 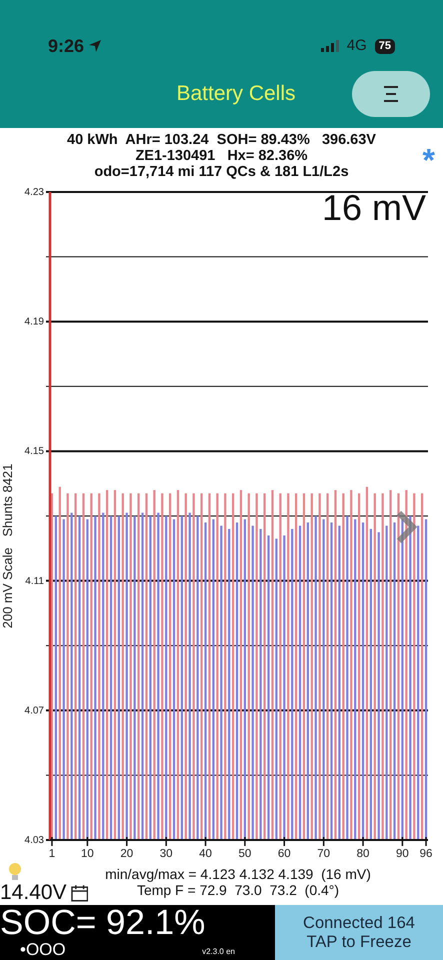 What do you see at coordinates (66, 46) in the screenshot?
I see `clock-time: 9:26` at bounding box center [66, 46].